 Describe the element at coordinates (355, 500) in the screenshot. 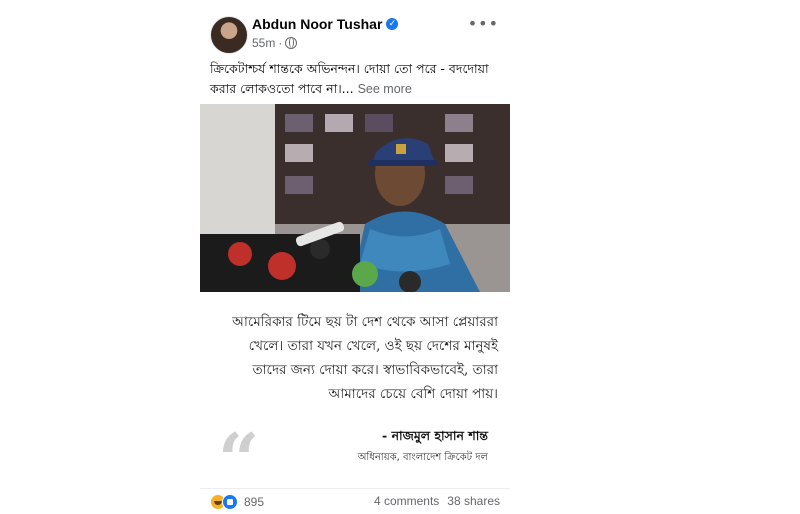

I see `post-footer: 895 4 comments 38 shares` at that location.